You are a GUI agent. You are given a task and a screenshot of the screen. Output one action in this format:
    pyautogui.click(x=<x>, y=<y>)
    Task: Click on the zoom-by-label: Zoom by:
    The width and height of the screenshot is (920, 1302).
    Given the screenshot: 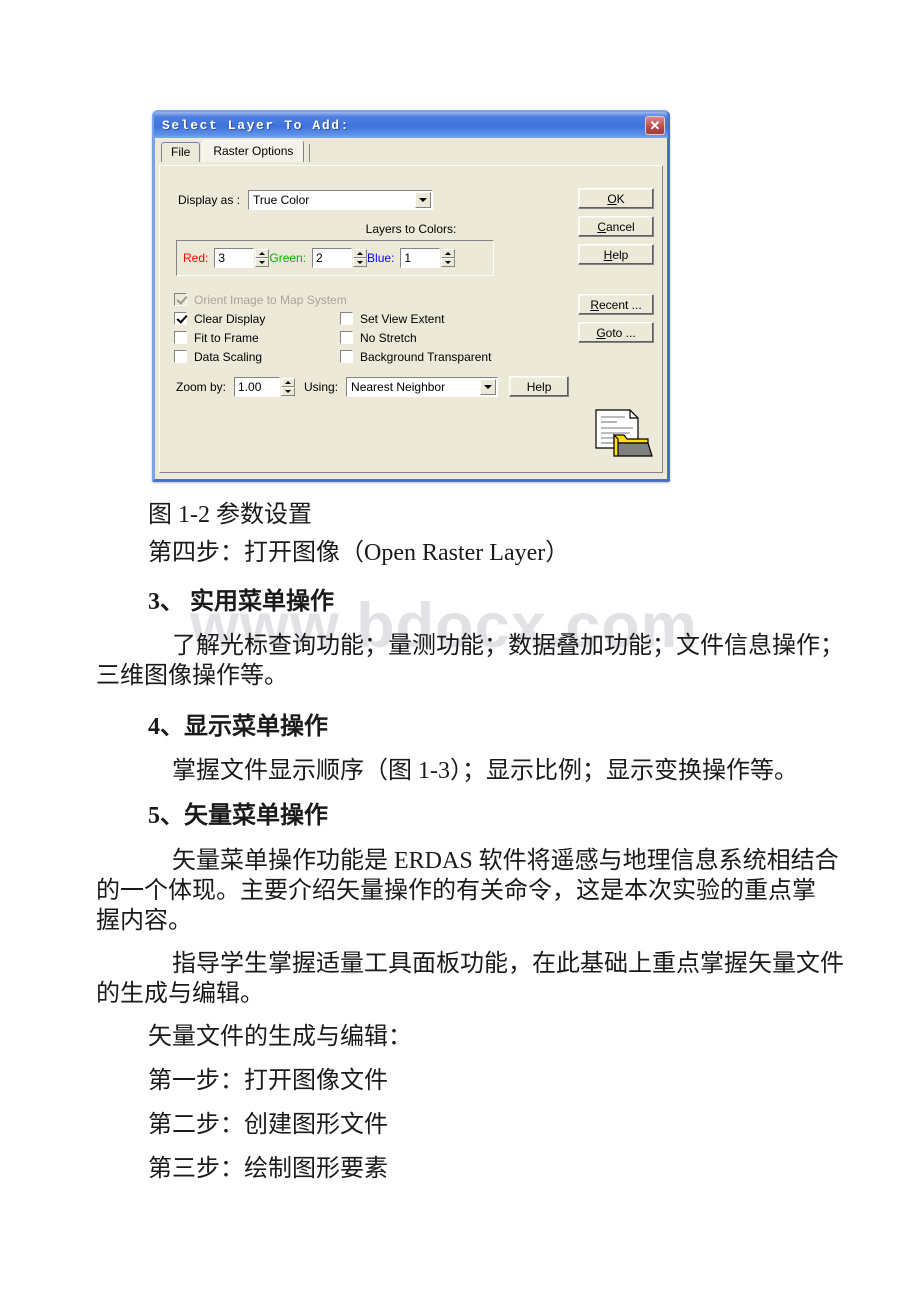 What is the action you would take?
    pyautogui.click(x=201, y=386)
    